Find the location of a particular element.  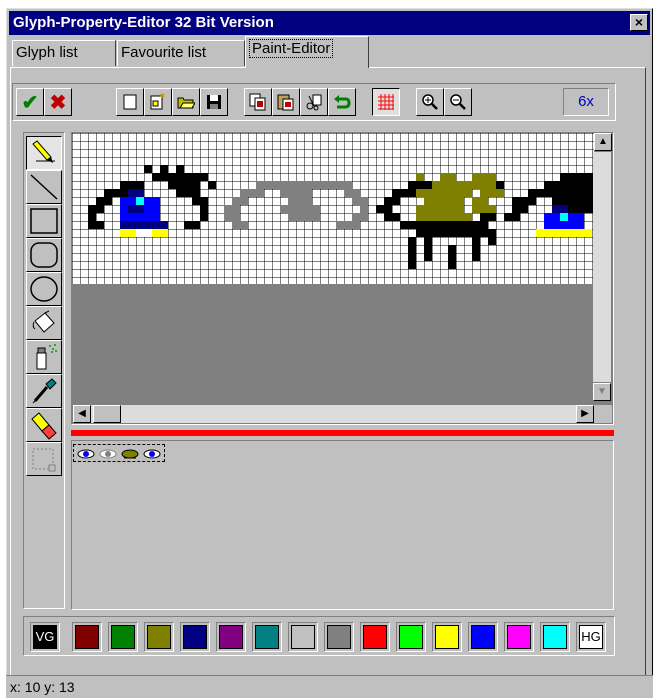

rounded-rectangle-tool is located at coordinates (44, 255).